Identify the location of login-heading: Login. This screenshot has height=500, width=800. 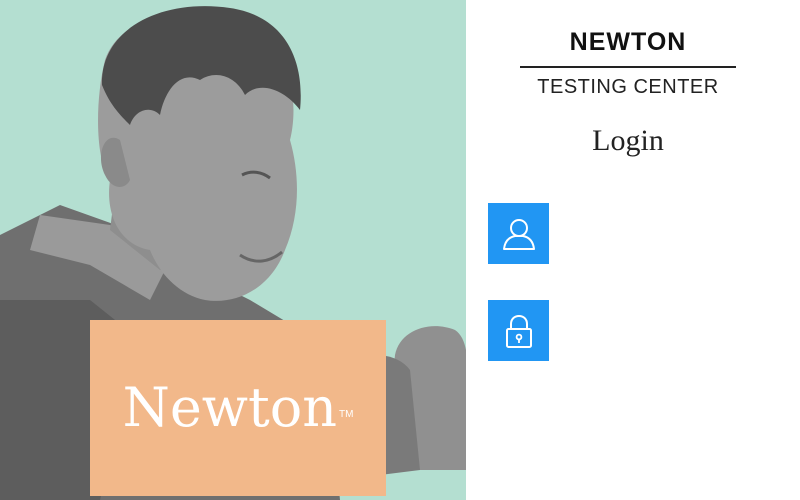
(628, 140).